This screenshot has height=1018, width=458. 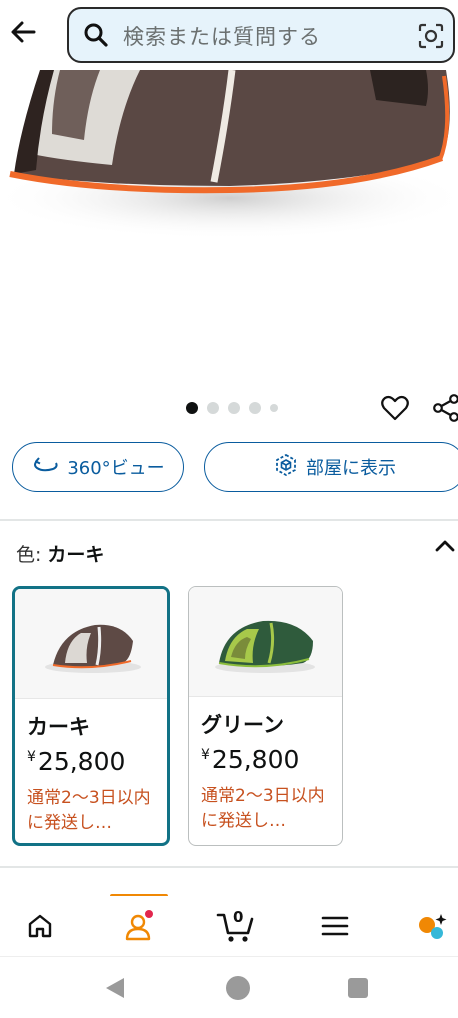 What do you see at coordinates (286, 467) in the screenshot?
I see `ar-cube-icon` at bounding box center [286, 467].